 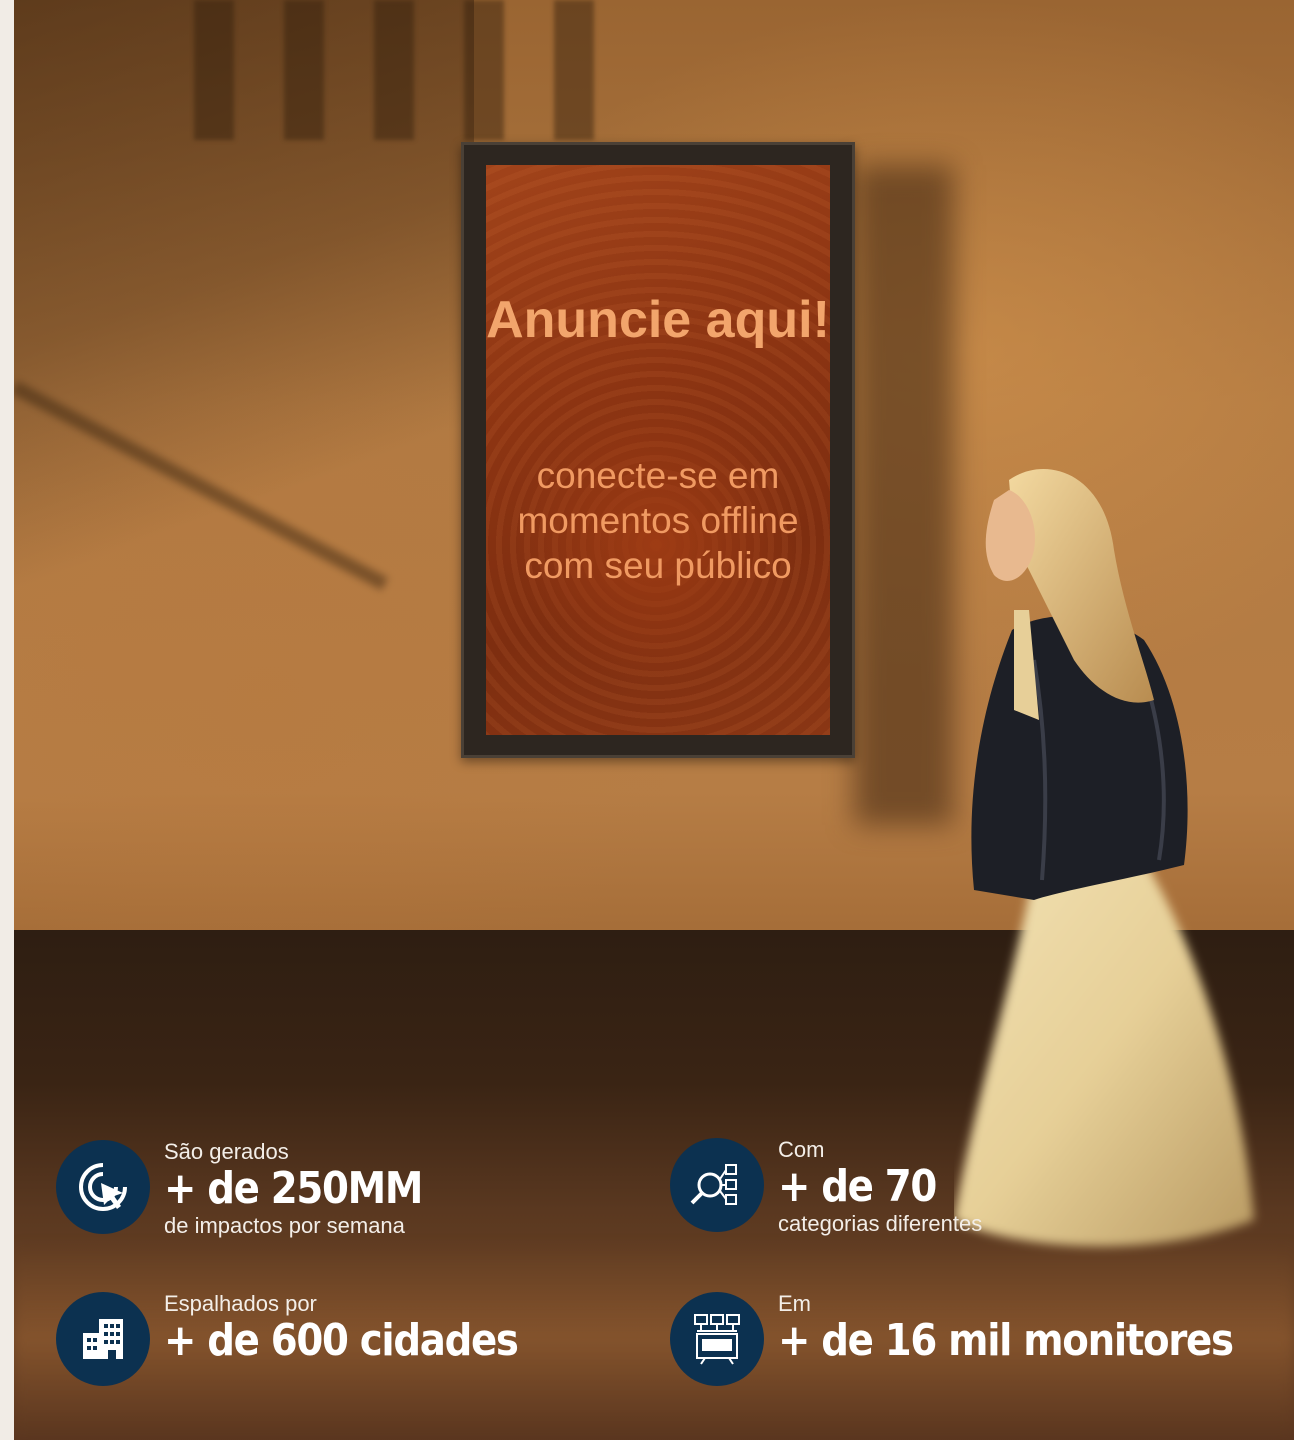 I want to click on stat-cities-pre: Espalhados por, so click(x=240, y=1303).